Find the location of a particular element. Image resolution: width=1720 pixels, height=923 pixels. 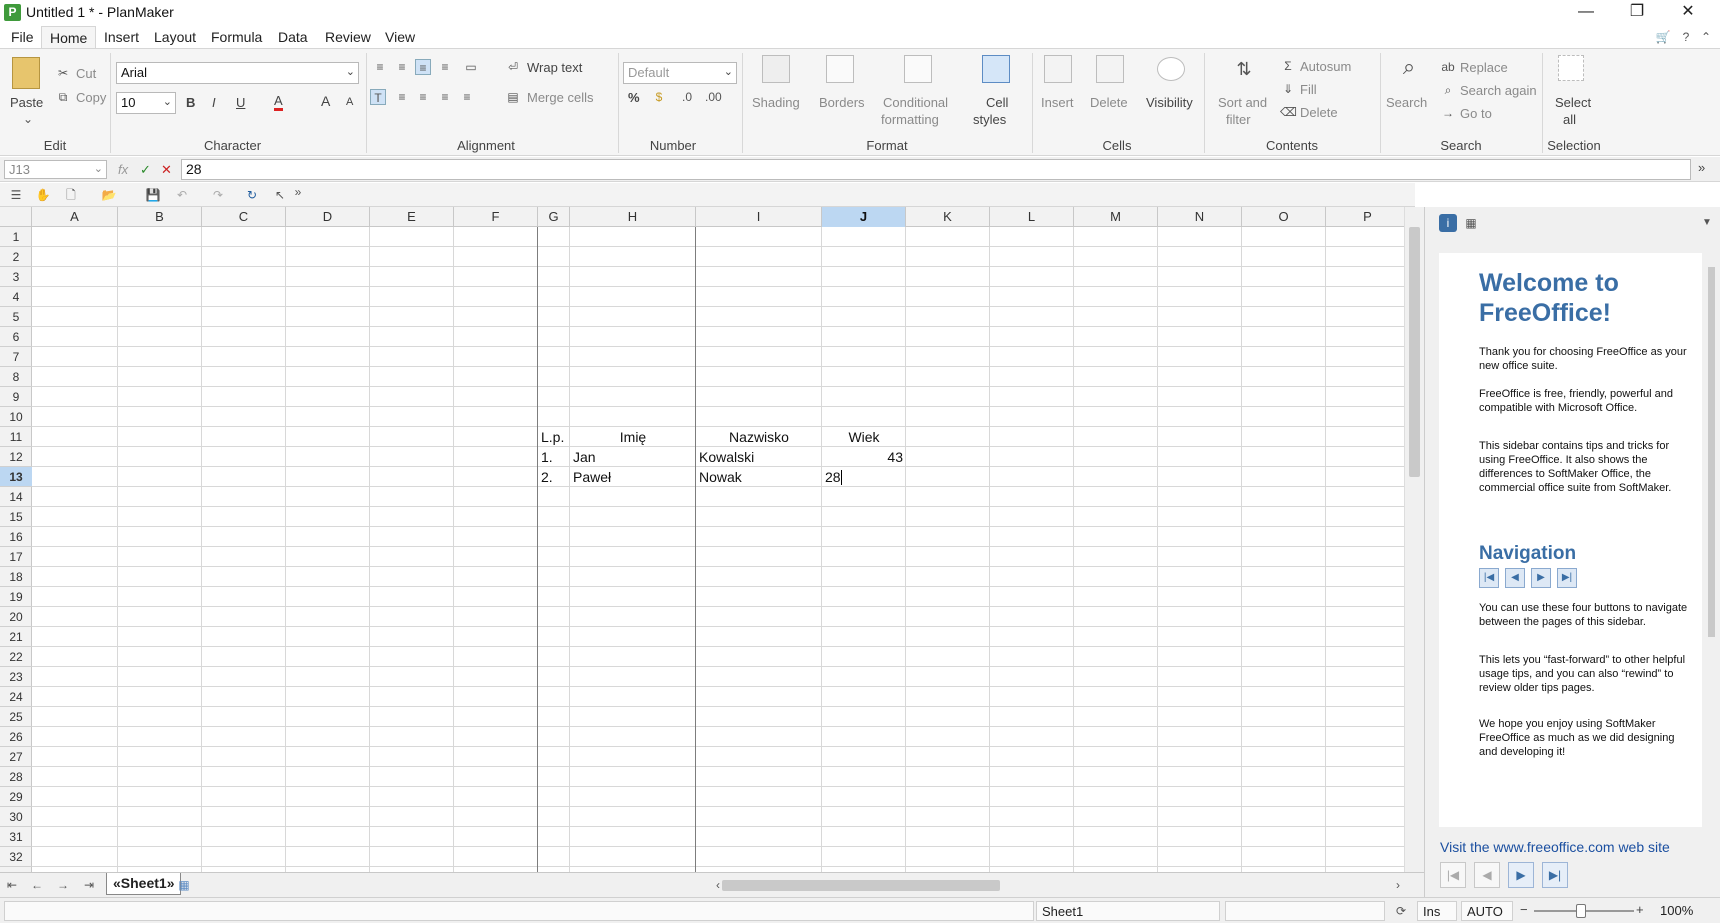

copy-icon: ⧉ is located at coordinates (63, 97).